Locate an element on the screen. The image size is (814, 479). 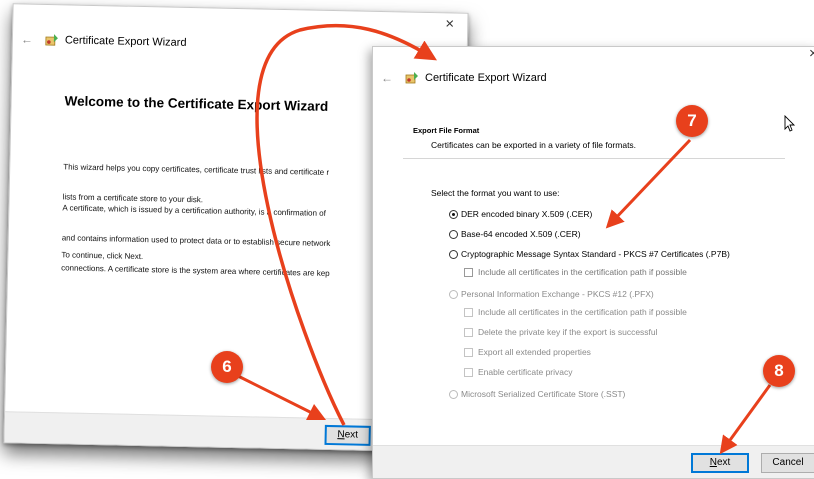
checkbox-label: Export all extended properties is located at coordinates (534, 352).